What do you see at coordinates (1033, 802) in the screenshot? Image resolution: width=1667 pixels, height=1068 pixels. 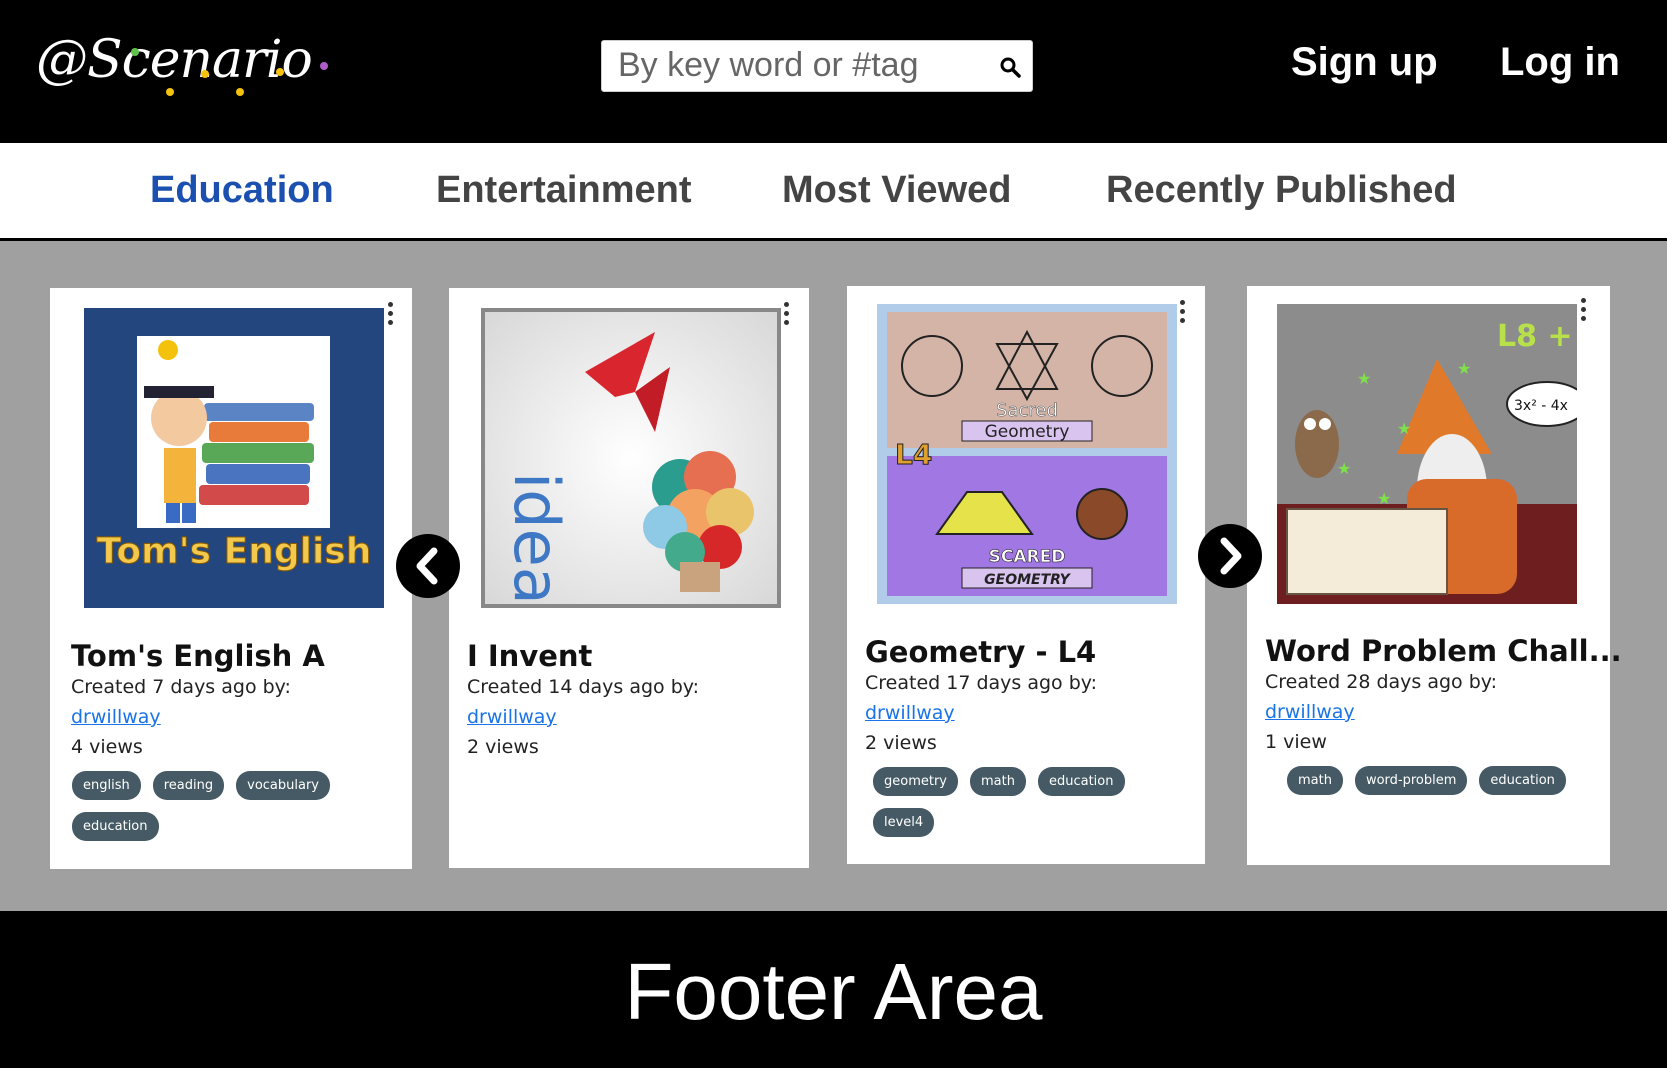 I see `card-tags: geometry math education level4` at bounding box center [1033, 802].